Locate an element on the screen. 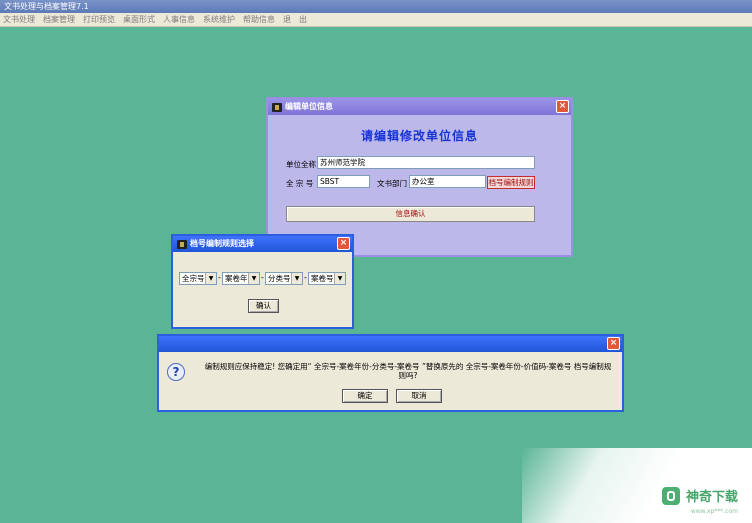 This screenshot has height=523, width=752. rule-dialog-title: 档号编制规则选择 is located at coordinates (222, 243).